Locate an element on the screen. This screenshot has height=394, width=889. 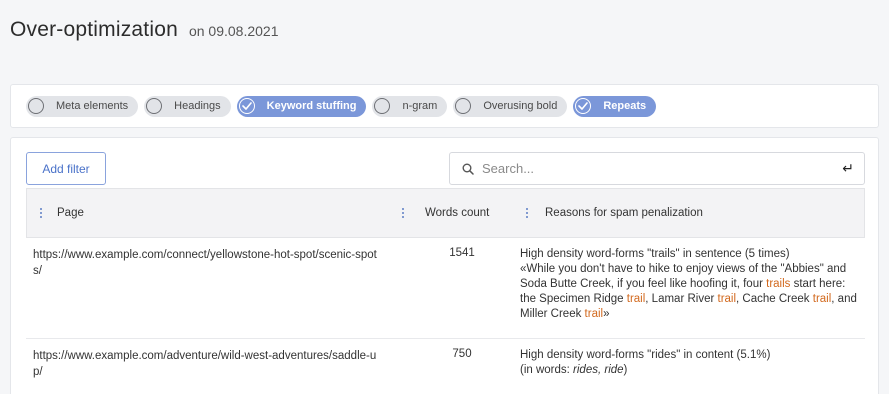
words-count: 1541 is located at coordinates (462, 253).